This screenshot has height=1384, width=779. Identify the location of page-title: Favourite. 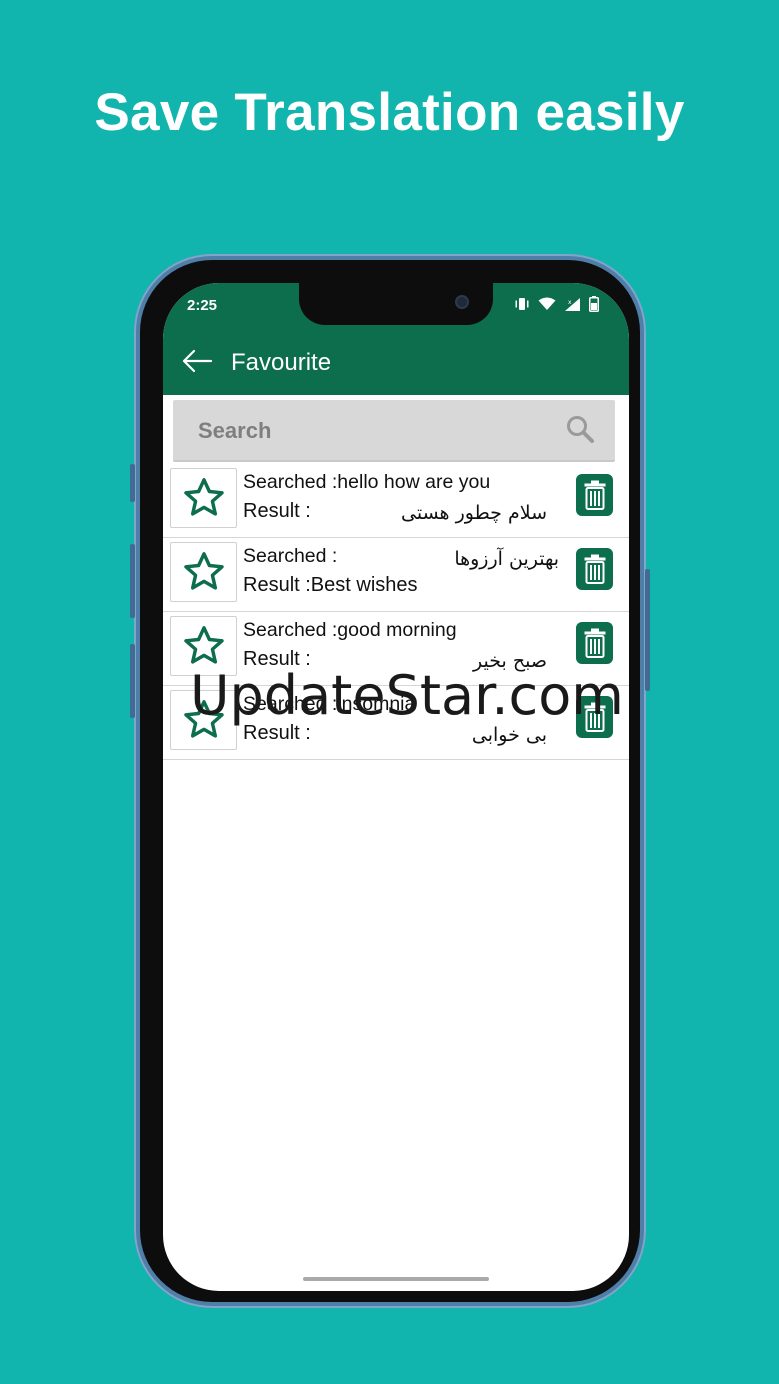
(281, 362).